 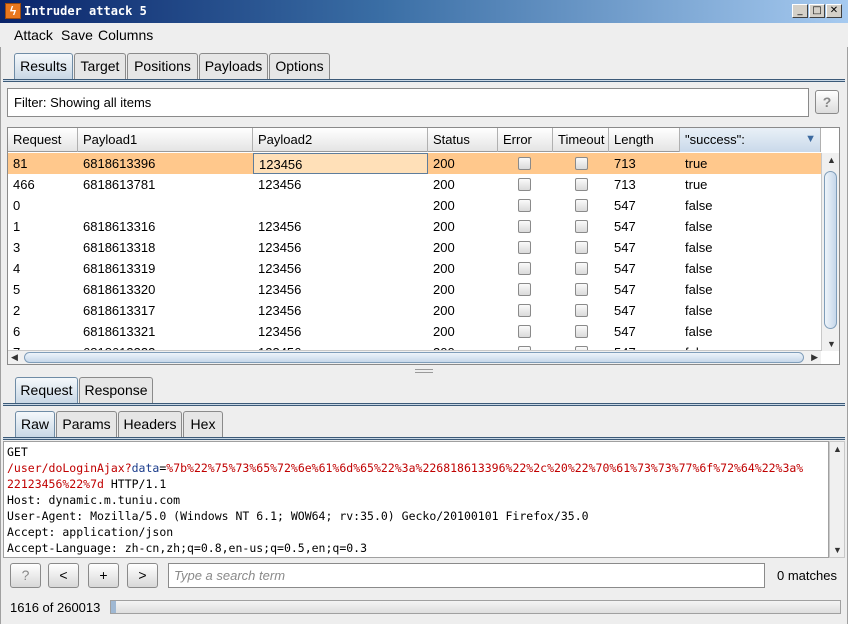 I want to click on column-header-length: Length, so click(x=644, y=140).